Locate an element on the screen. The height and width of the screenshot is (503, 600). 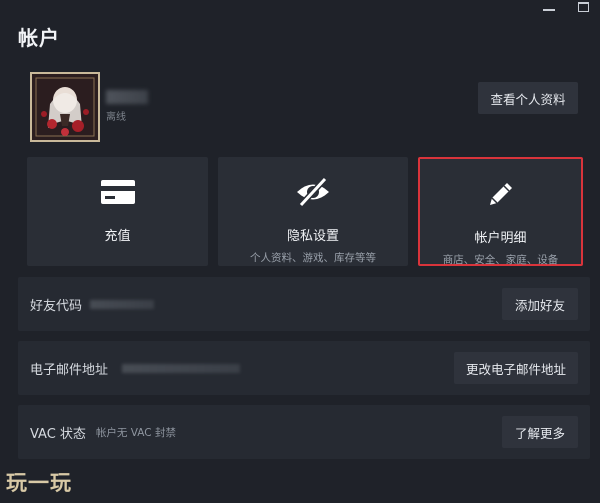
username-redacted is located at coordinates (127, 97).